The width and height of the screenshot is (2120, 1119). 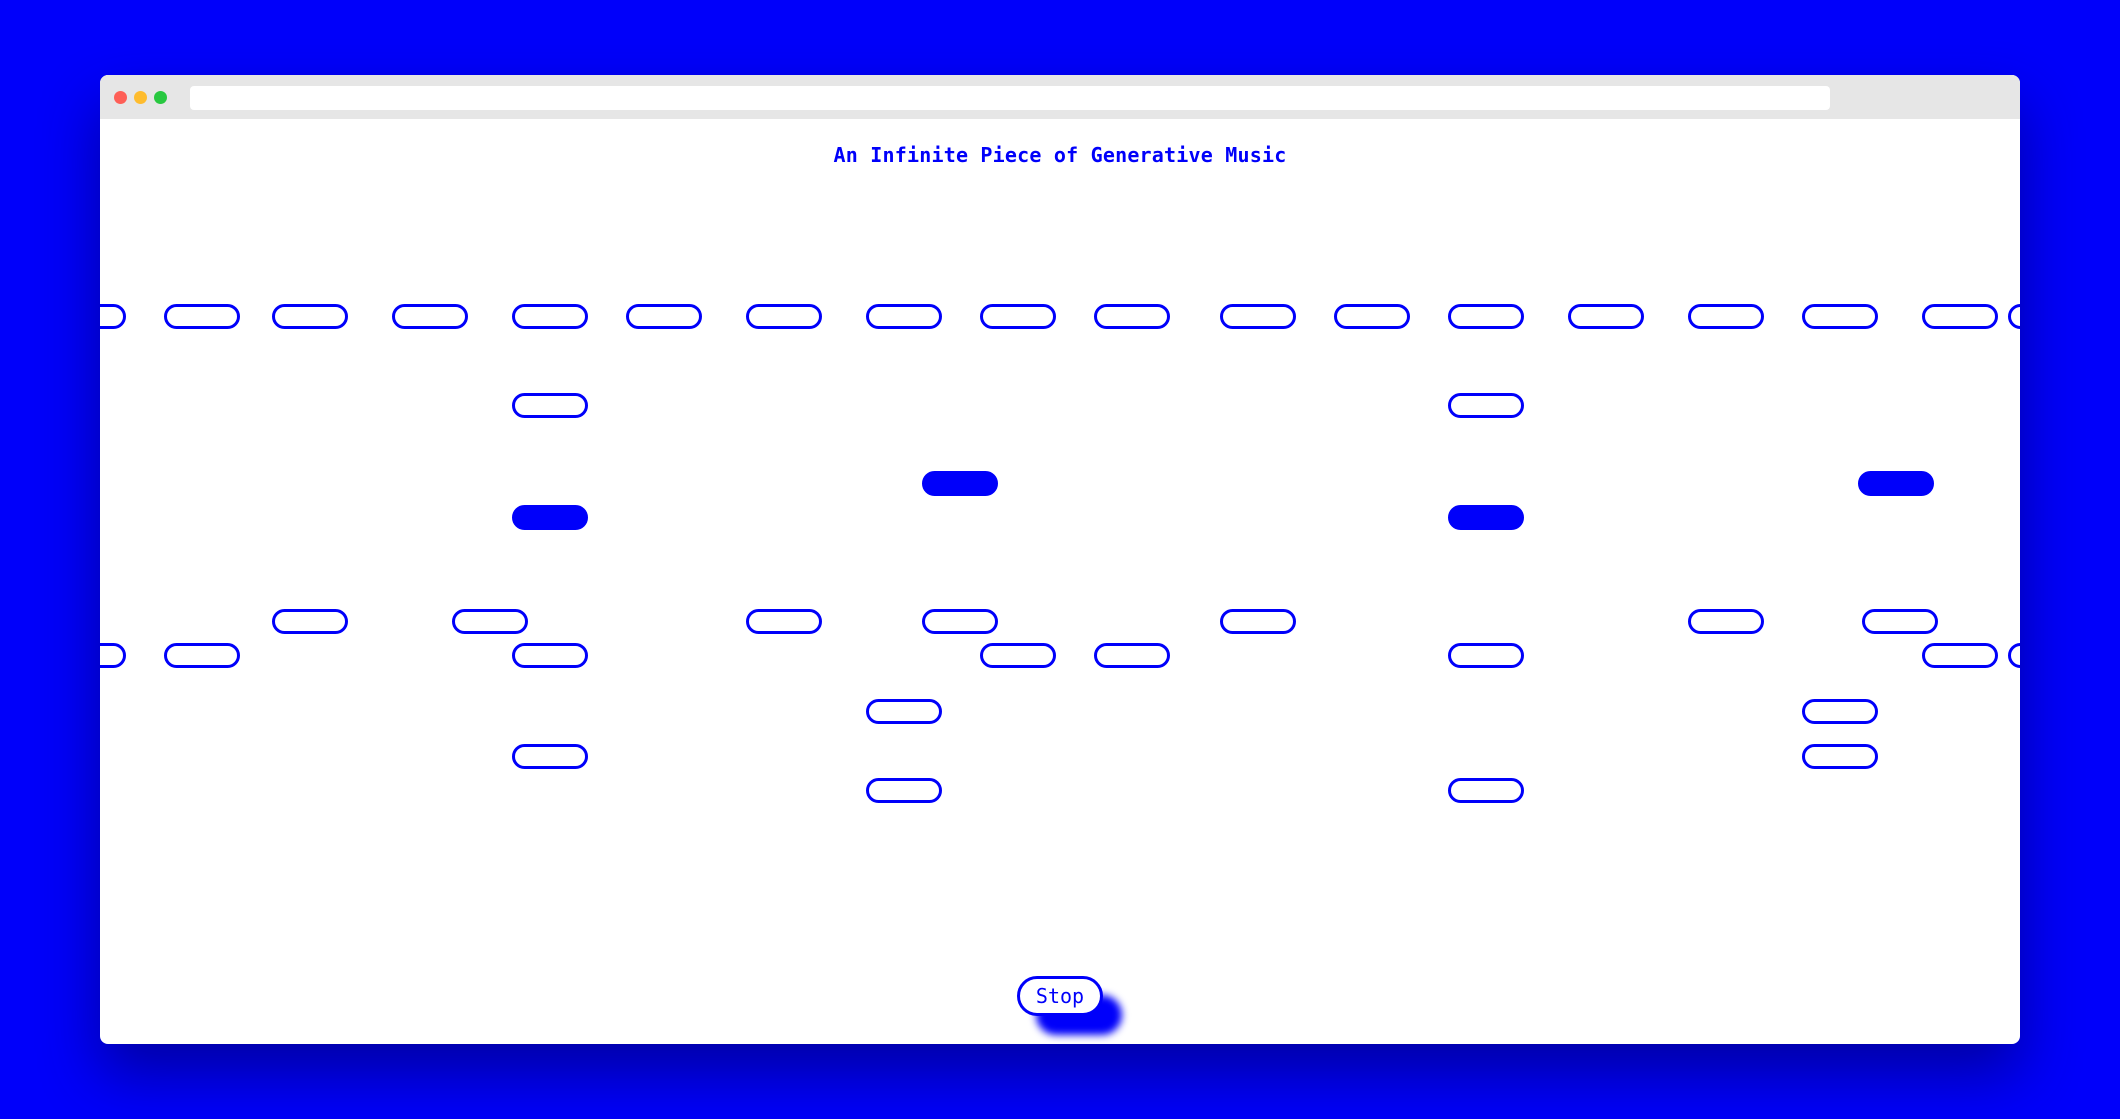 What do you see at coordinates (160, 97) in the screenshot?
I see `maximize-window-icon` at bounding box center [160, 97].